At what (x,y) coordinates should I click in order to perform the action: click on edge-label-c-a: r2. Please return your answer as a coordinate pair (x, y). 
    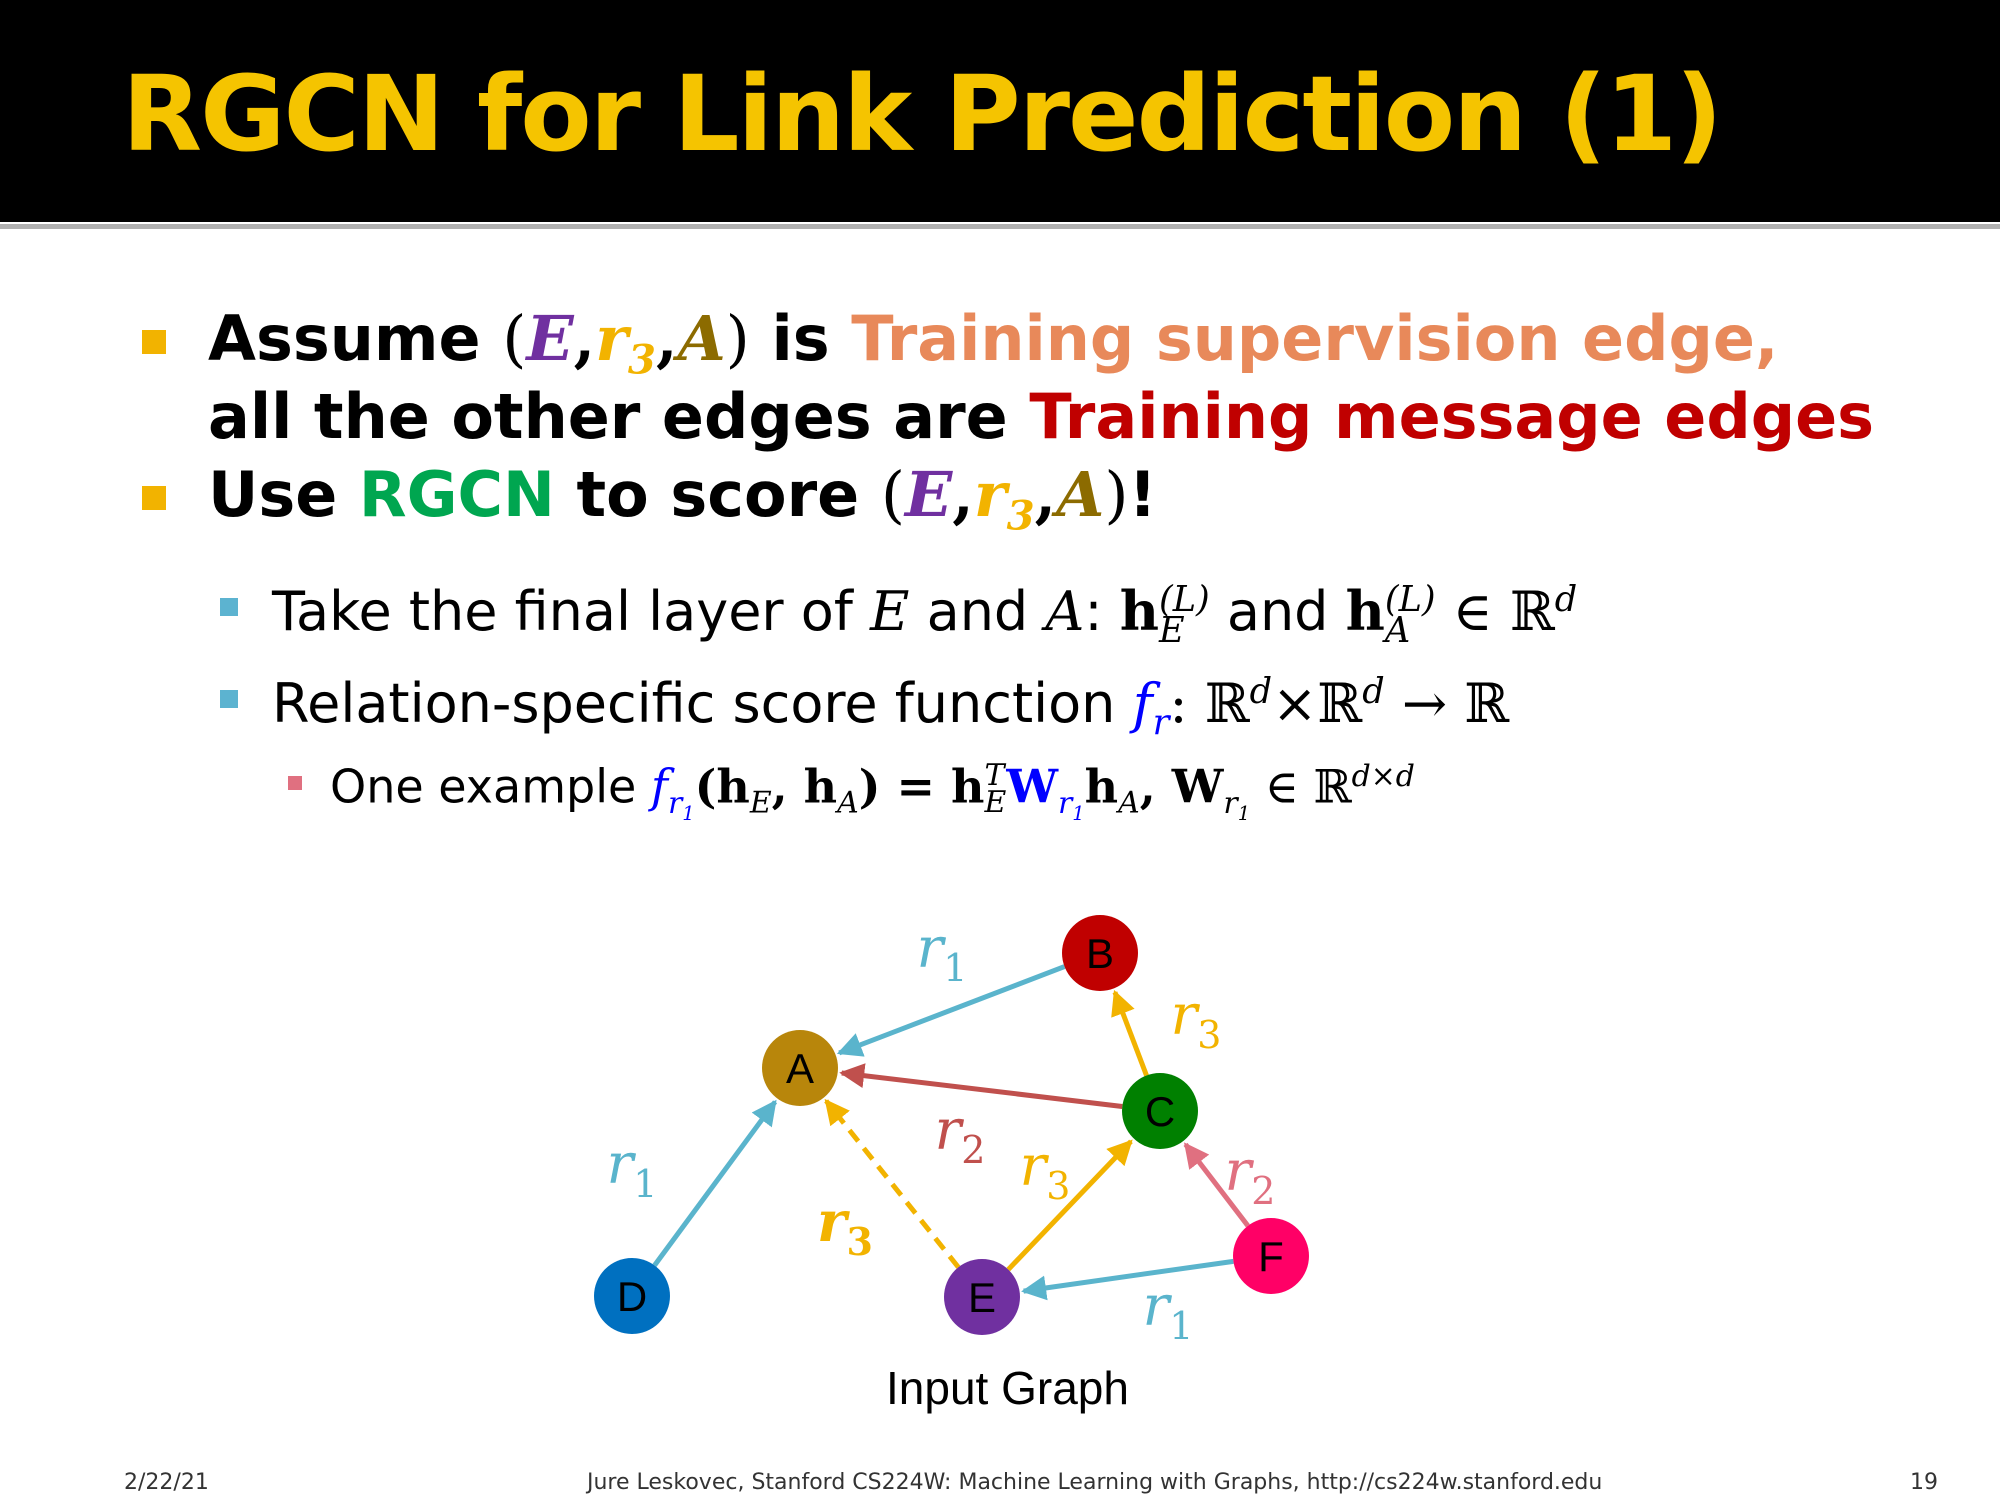
    Looking at the image, I should click on (960, 1135).